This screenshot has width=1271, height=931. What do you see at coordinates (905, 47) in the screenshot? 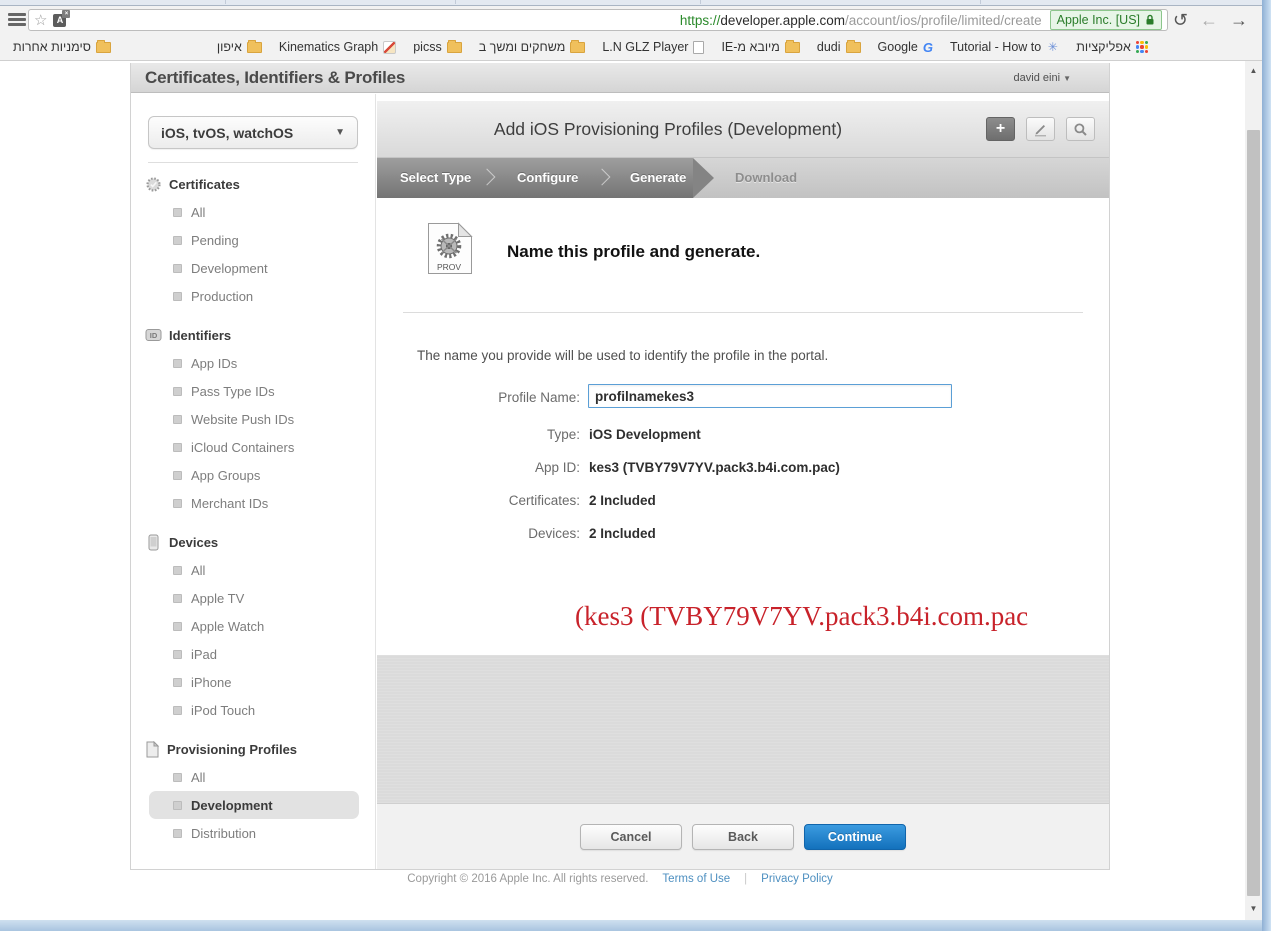
I see `bookmark-item: Google G` at bounding box center [905, 47].